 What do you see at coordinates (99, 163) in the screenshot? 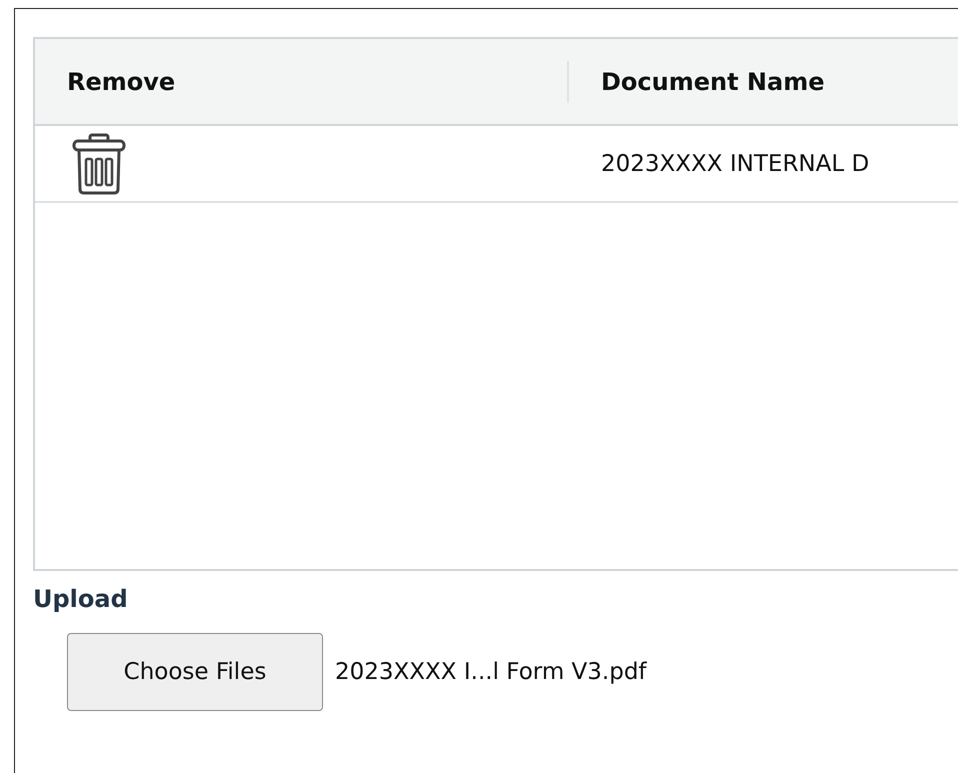
I see `trash-icon` at bounding box center [99, 163].